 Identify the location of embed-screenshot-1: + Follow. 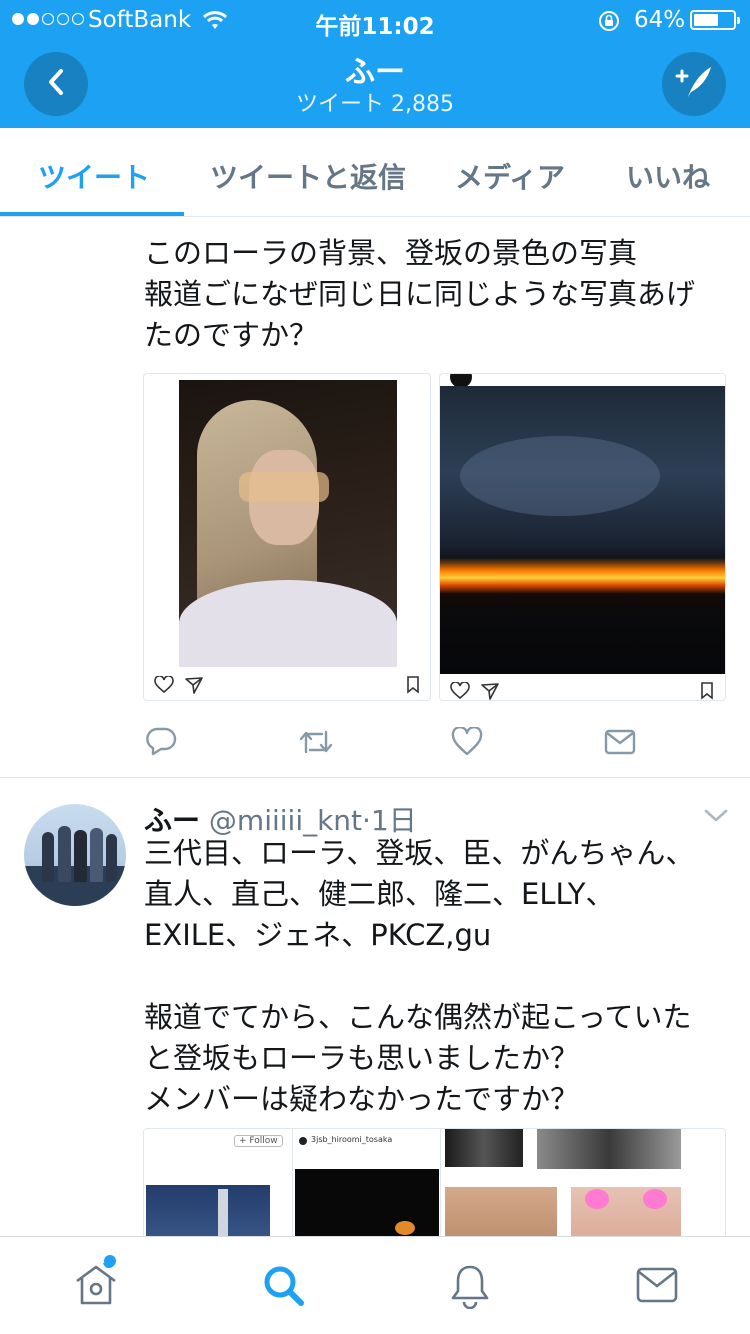
(218, 1188).